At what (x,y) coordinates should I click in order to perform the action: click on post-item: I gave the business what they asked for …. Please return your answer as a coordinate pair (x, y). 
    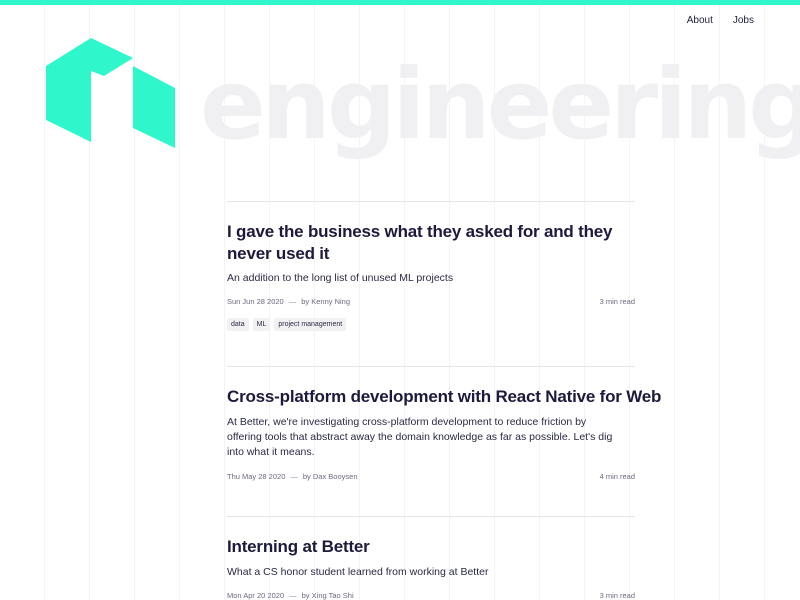
    Looking at the image, I should click on (431, 266).